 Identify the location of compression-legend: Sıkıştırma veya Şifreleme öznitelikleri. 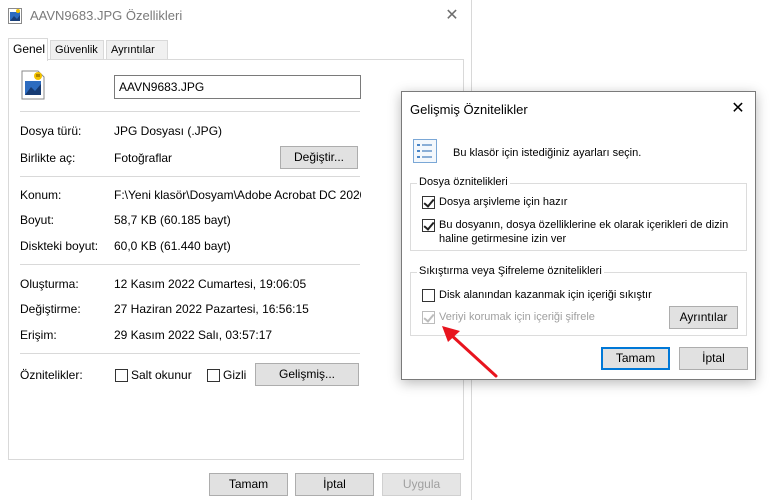
(510, 271).